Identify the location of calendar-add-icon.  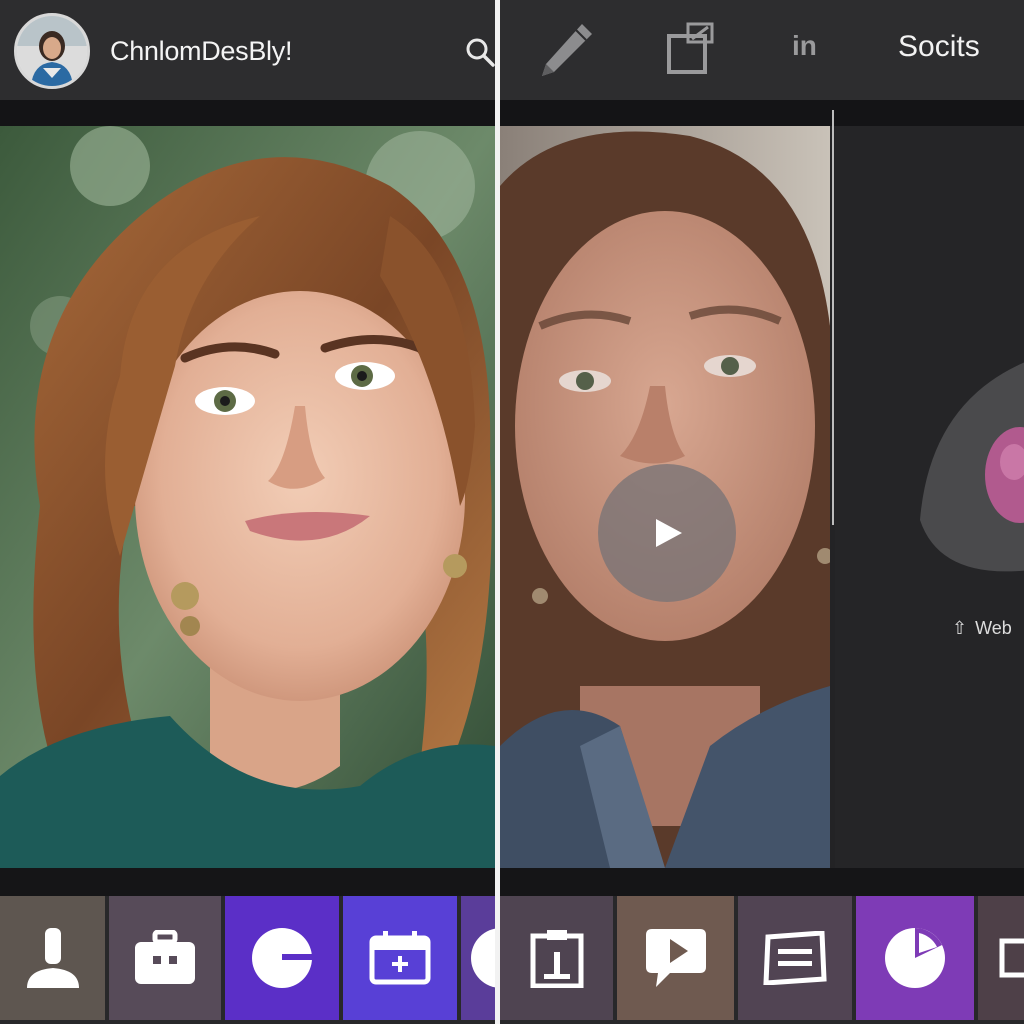
(400, 958).